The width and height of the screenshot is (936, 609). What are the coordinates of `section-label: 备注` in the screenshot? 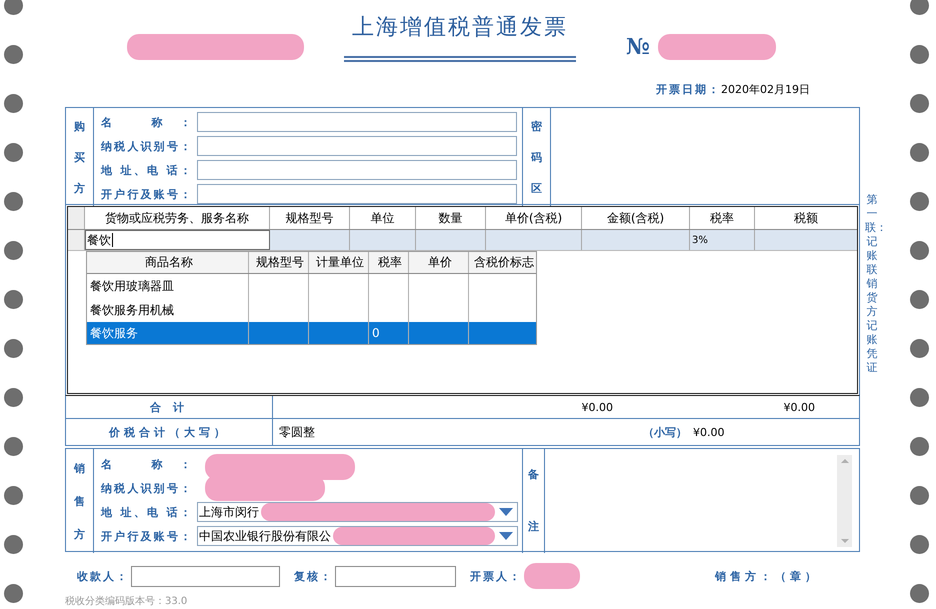 It's located at (534, 501).